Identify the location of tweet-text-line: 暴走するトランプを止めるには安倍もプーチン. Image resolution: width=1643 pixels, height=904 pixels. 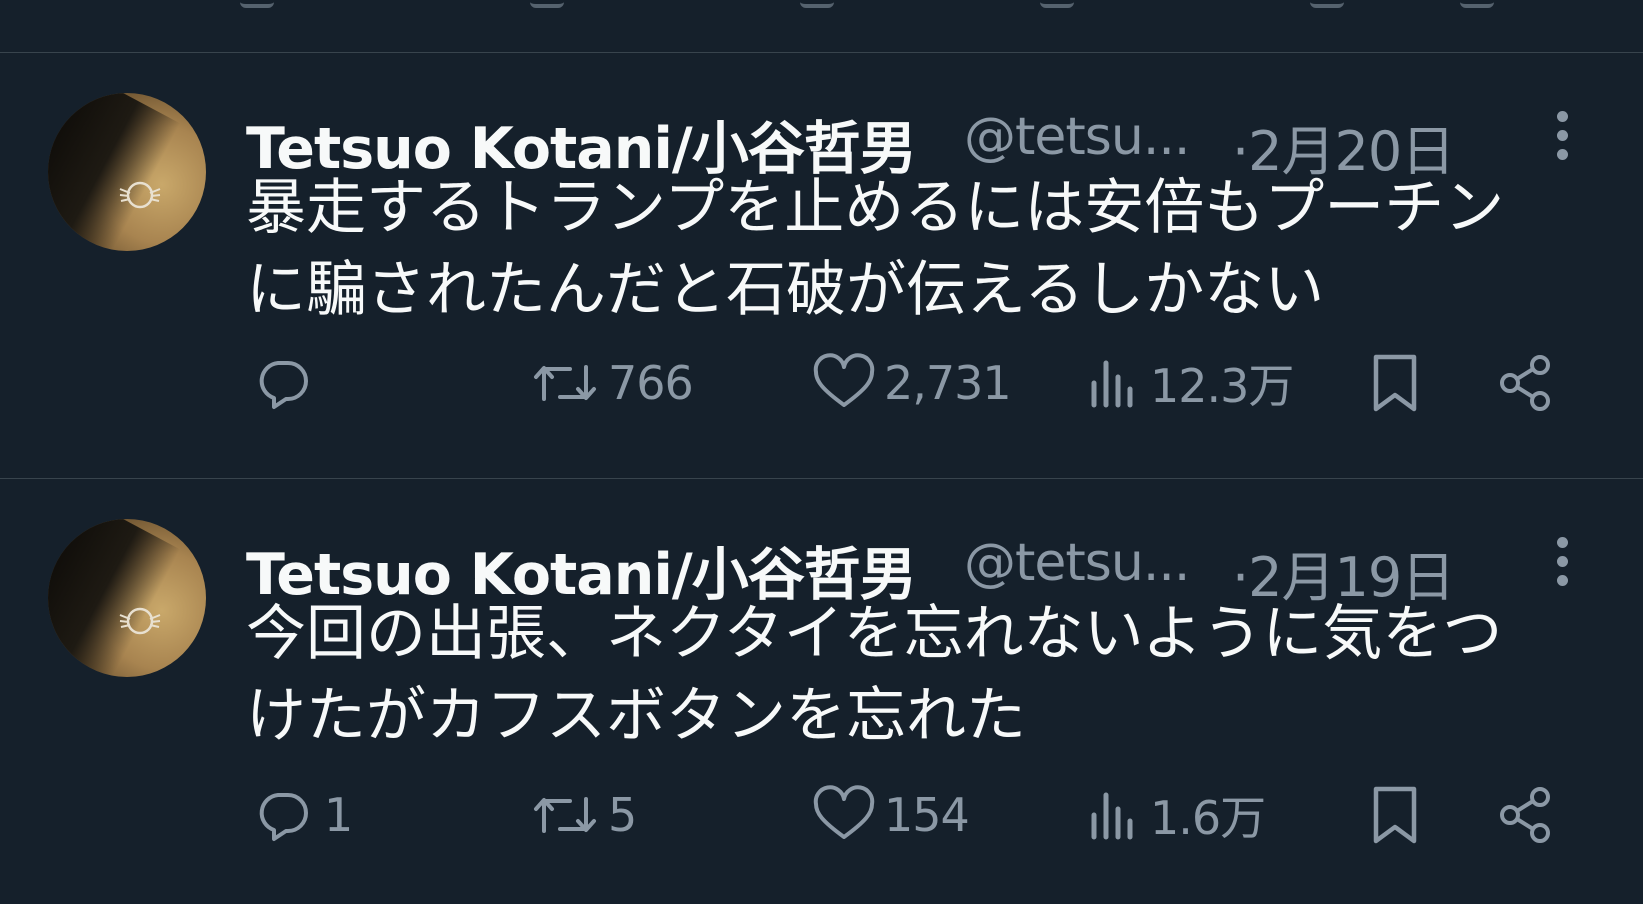
(875, 208).